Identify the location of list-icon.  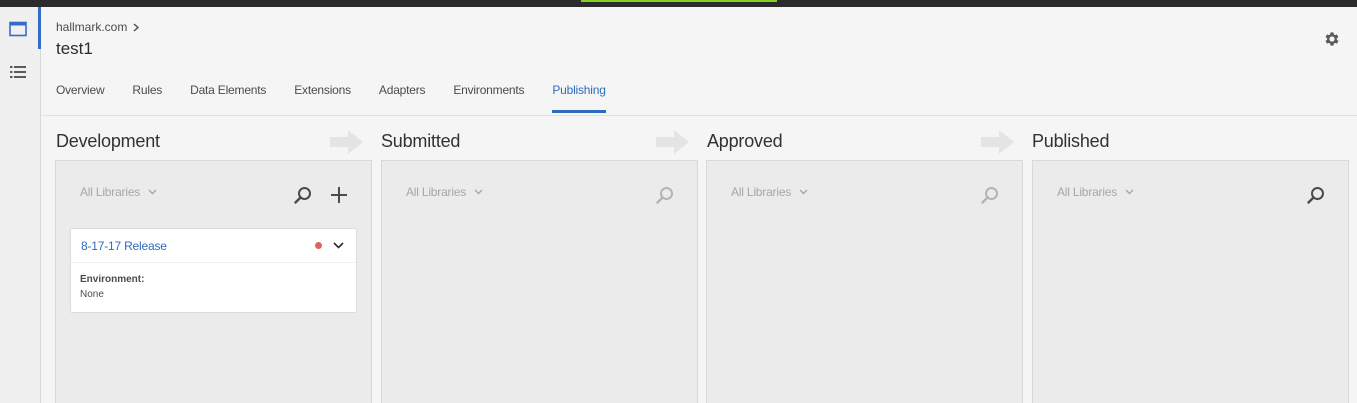
(18, 72).